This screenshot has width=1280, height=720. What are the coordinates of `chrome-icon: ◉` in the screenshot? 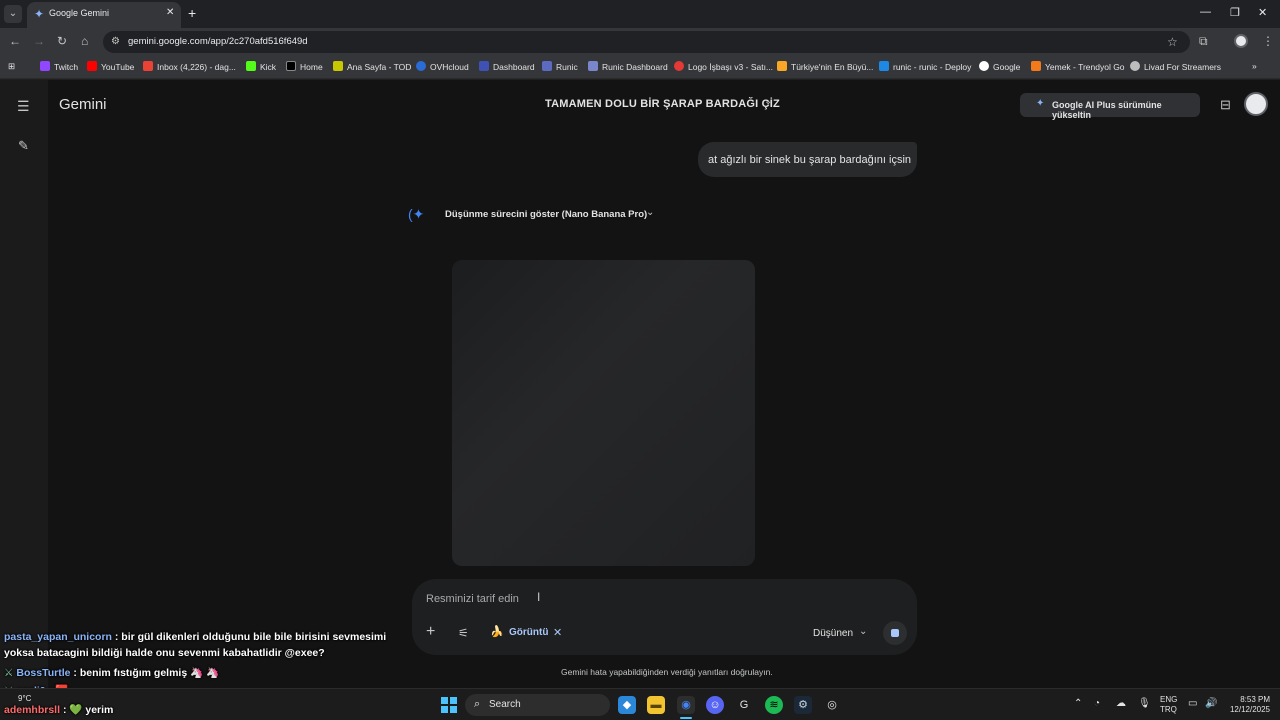 It's located at (686, 705).